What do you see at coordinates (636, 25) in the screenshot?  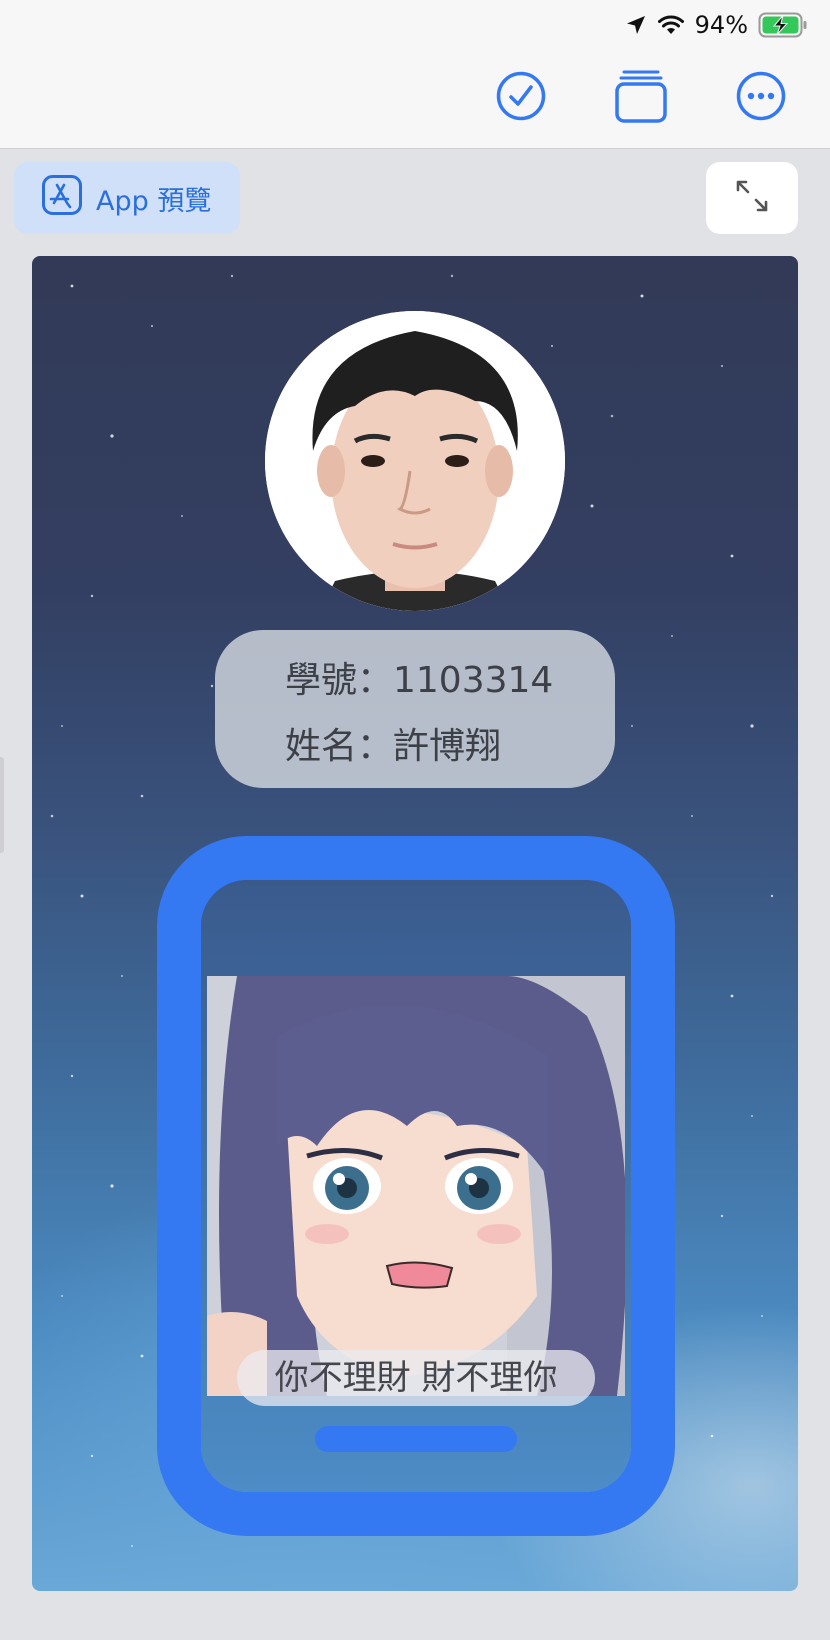 I see `location-arrow-icon` at bounding box center [636, 25].